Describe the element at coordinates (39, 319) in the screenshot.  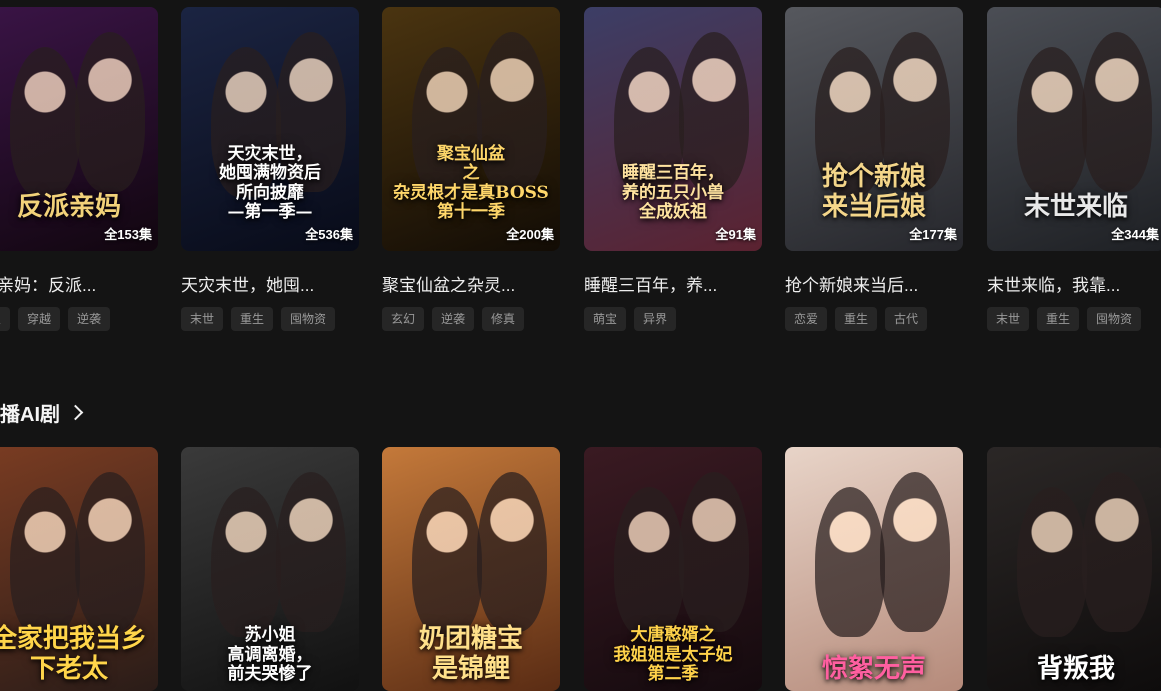
I see `genre-tag: 穿越` at that location.